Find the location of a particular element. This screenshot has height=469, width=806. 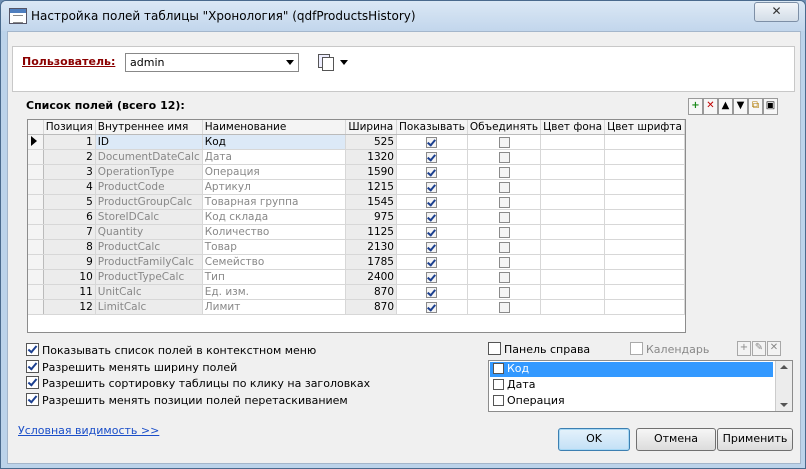

cell-internal-name: StoreIDCalc is located at coordinates (149, 217).